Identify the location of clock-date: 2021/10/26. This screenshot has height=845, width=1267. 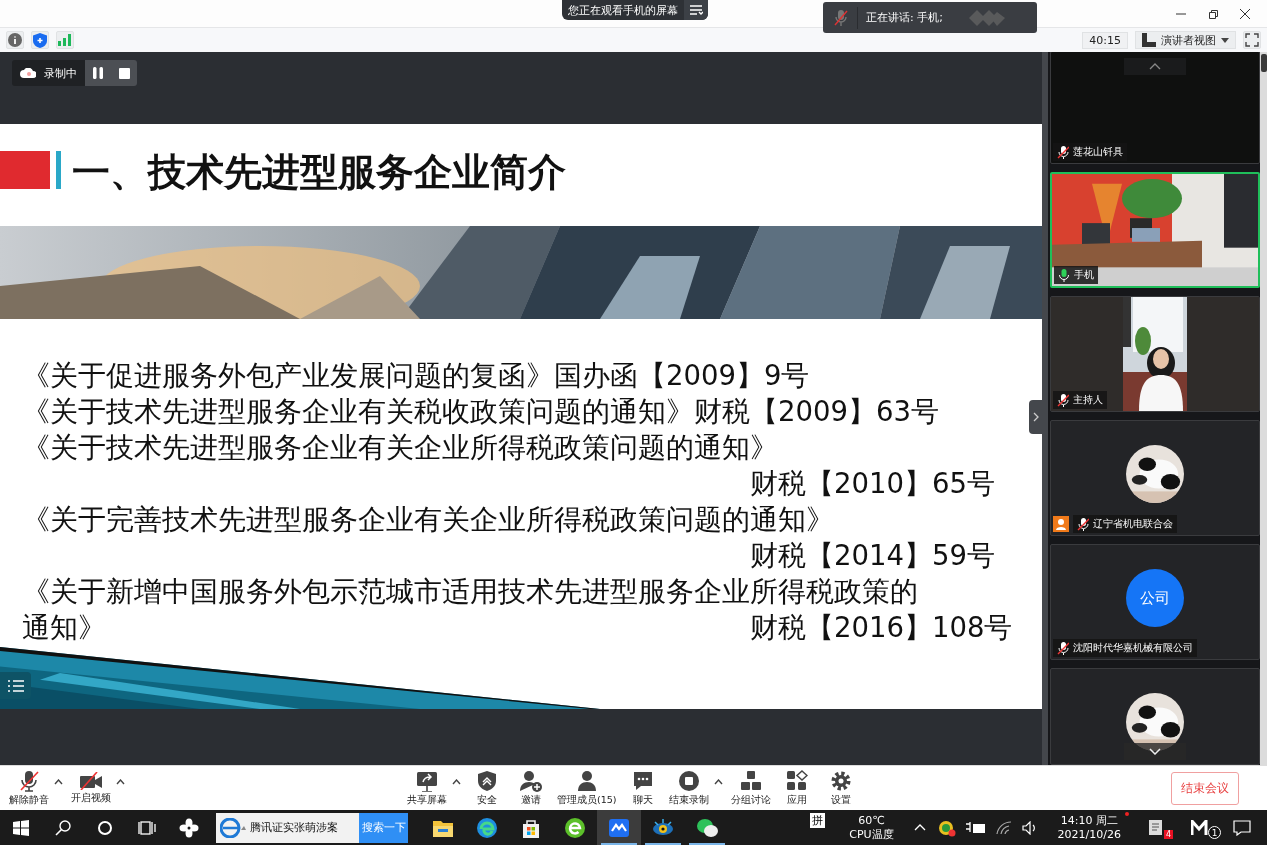
(1089, 834).